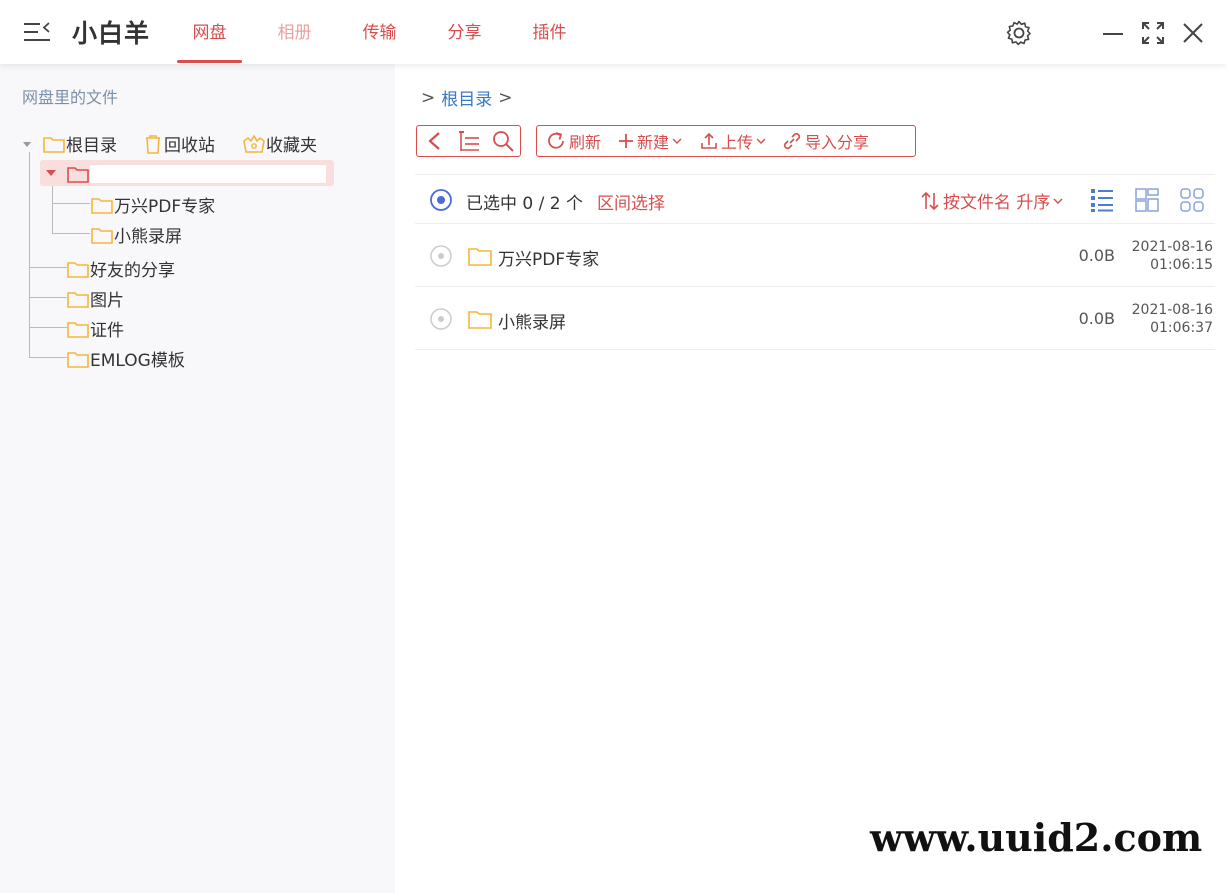 The width and height of the screenshot is (1227, 893). What do you see at coordinates (815, 256) in the screenshot?
I see `file-row: 万兴PDF专家 0.0B 2021-08-16 01:06:15` at bounding box center [815, 256].